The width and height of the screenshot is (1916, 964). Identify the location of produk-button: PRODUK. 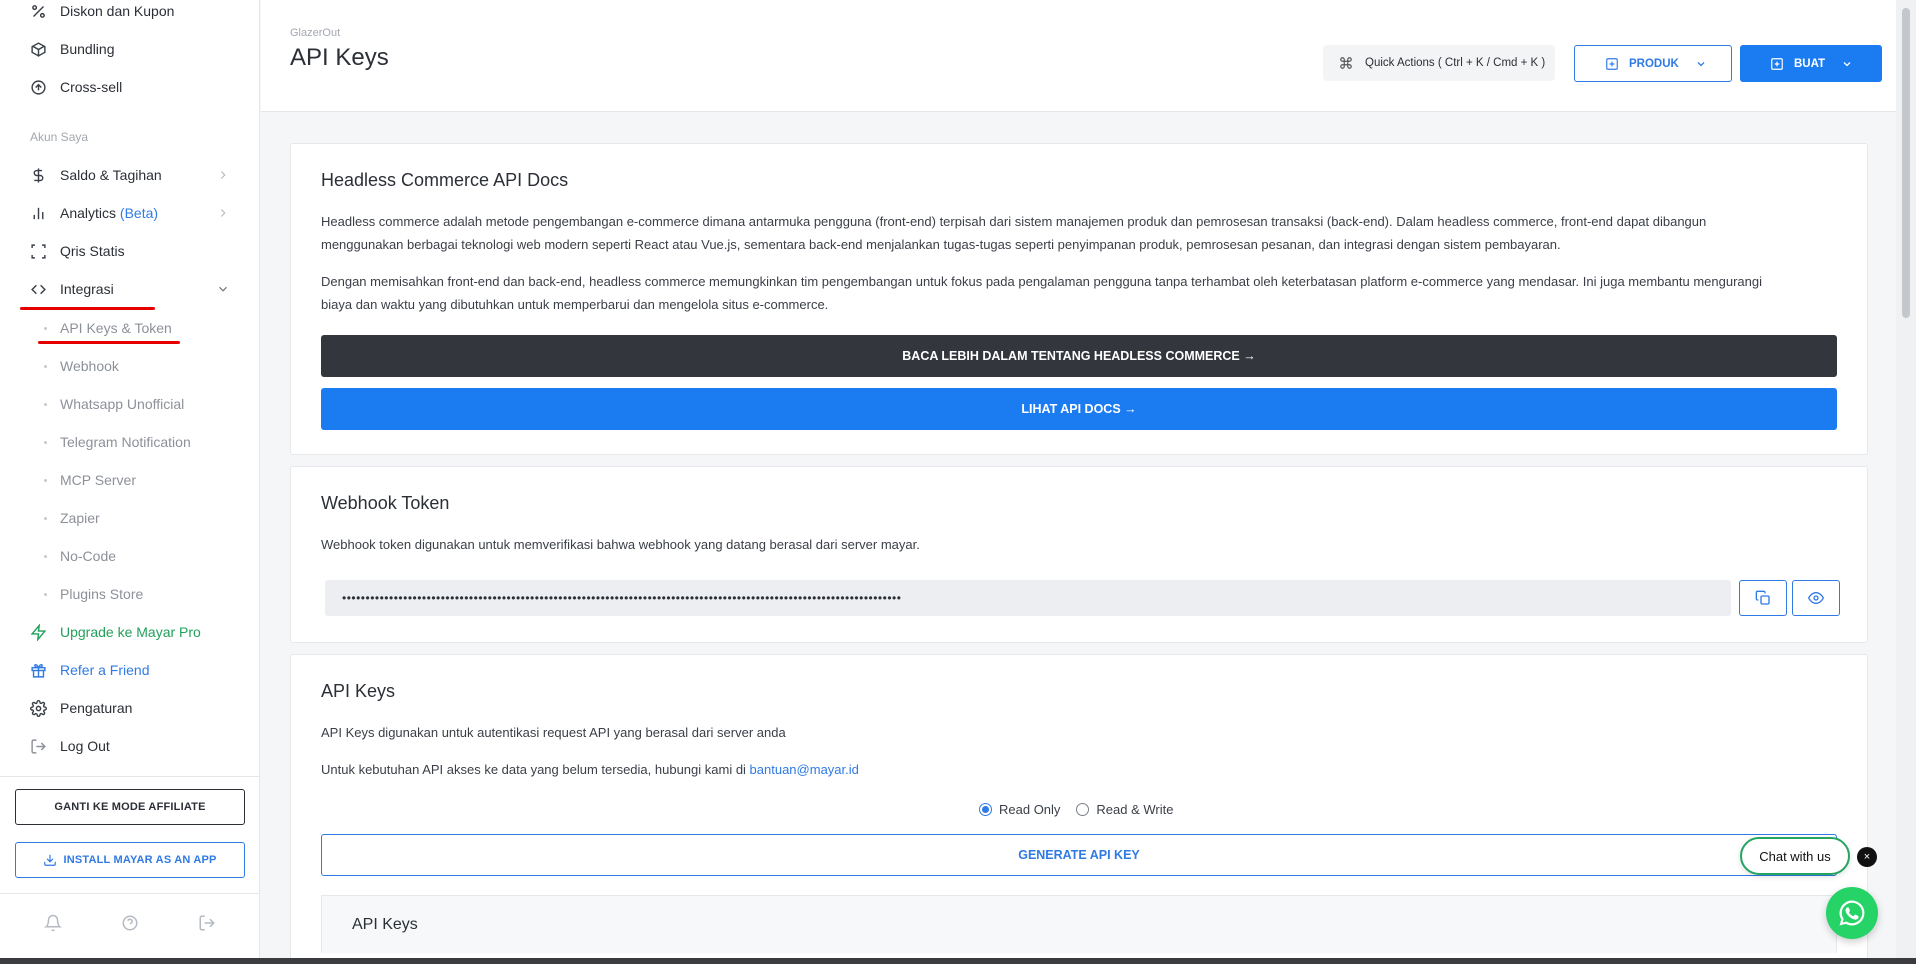
(1653, 63).